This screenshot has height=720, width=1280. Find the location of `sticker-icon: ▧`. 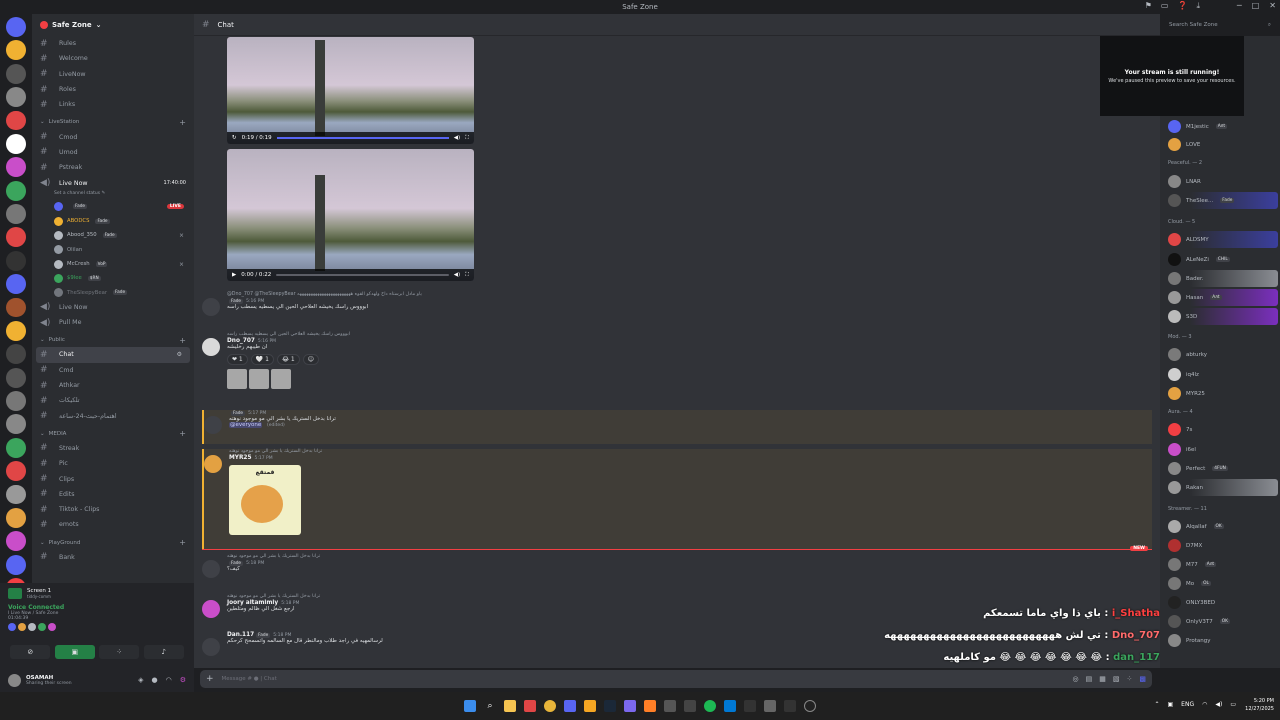

sticker-icon: ▧ is located at coordinates (1116, 679).